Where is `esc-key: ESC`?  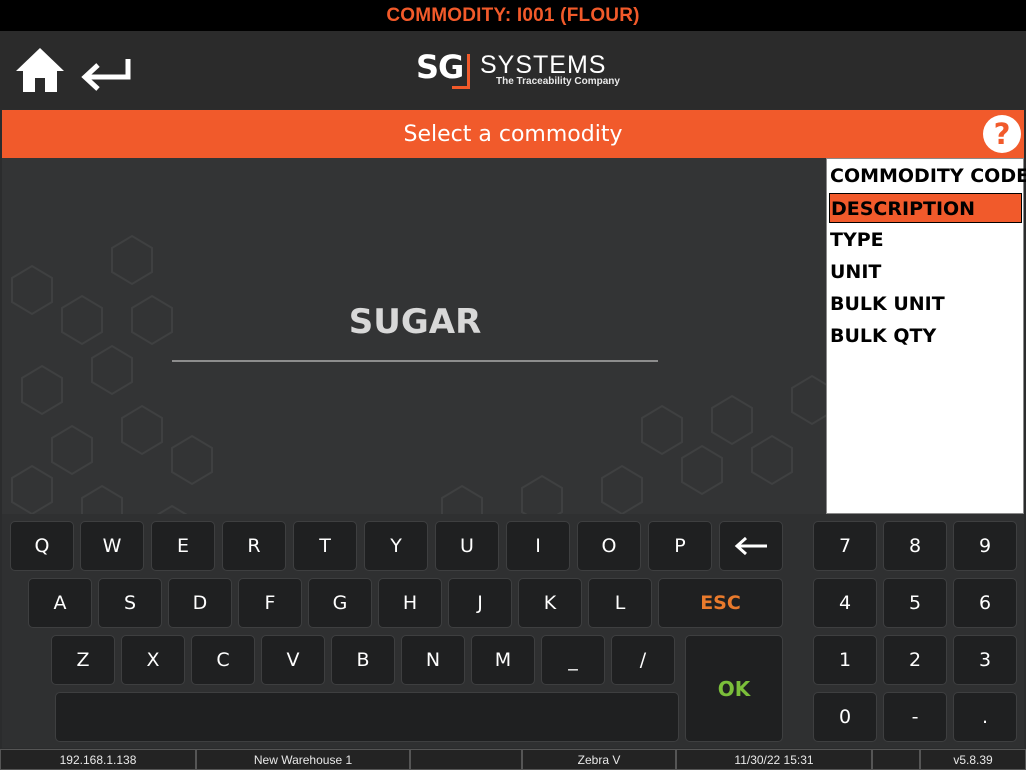
esc-key: ESC is located at coordinates (720, 603).